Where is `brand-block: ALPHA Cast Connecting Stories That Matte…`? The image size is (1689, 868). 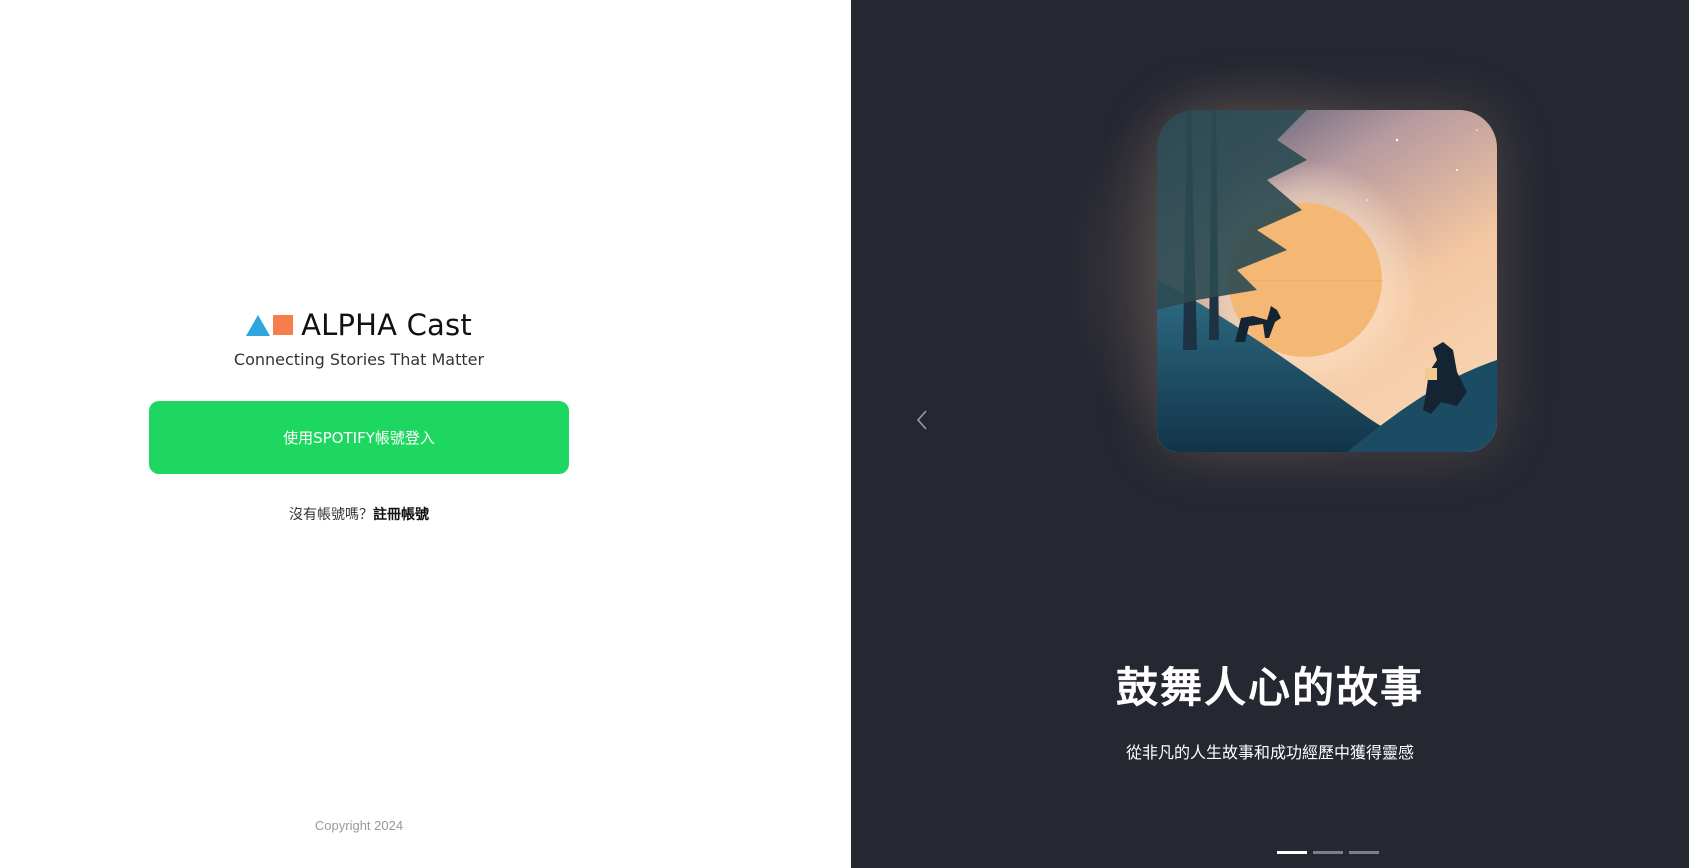 brand-block: ALPHA Cast Connecting Stories That Matte… is located at coordinates (359, 338).